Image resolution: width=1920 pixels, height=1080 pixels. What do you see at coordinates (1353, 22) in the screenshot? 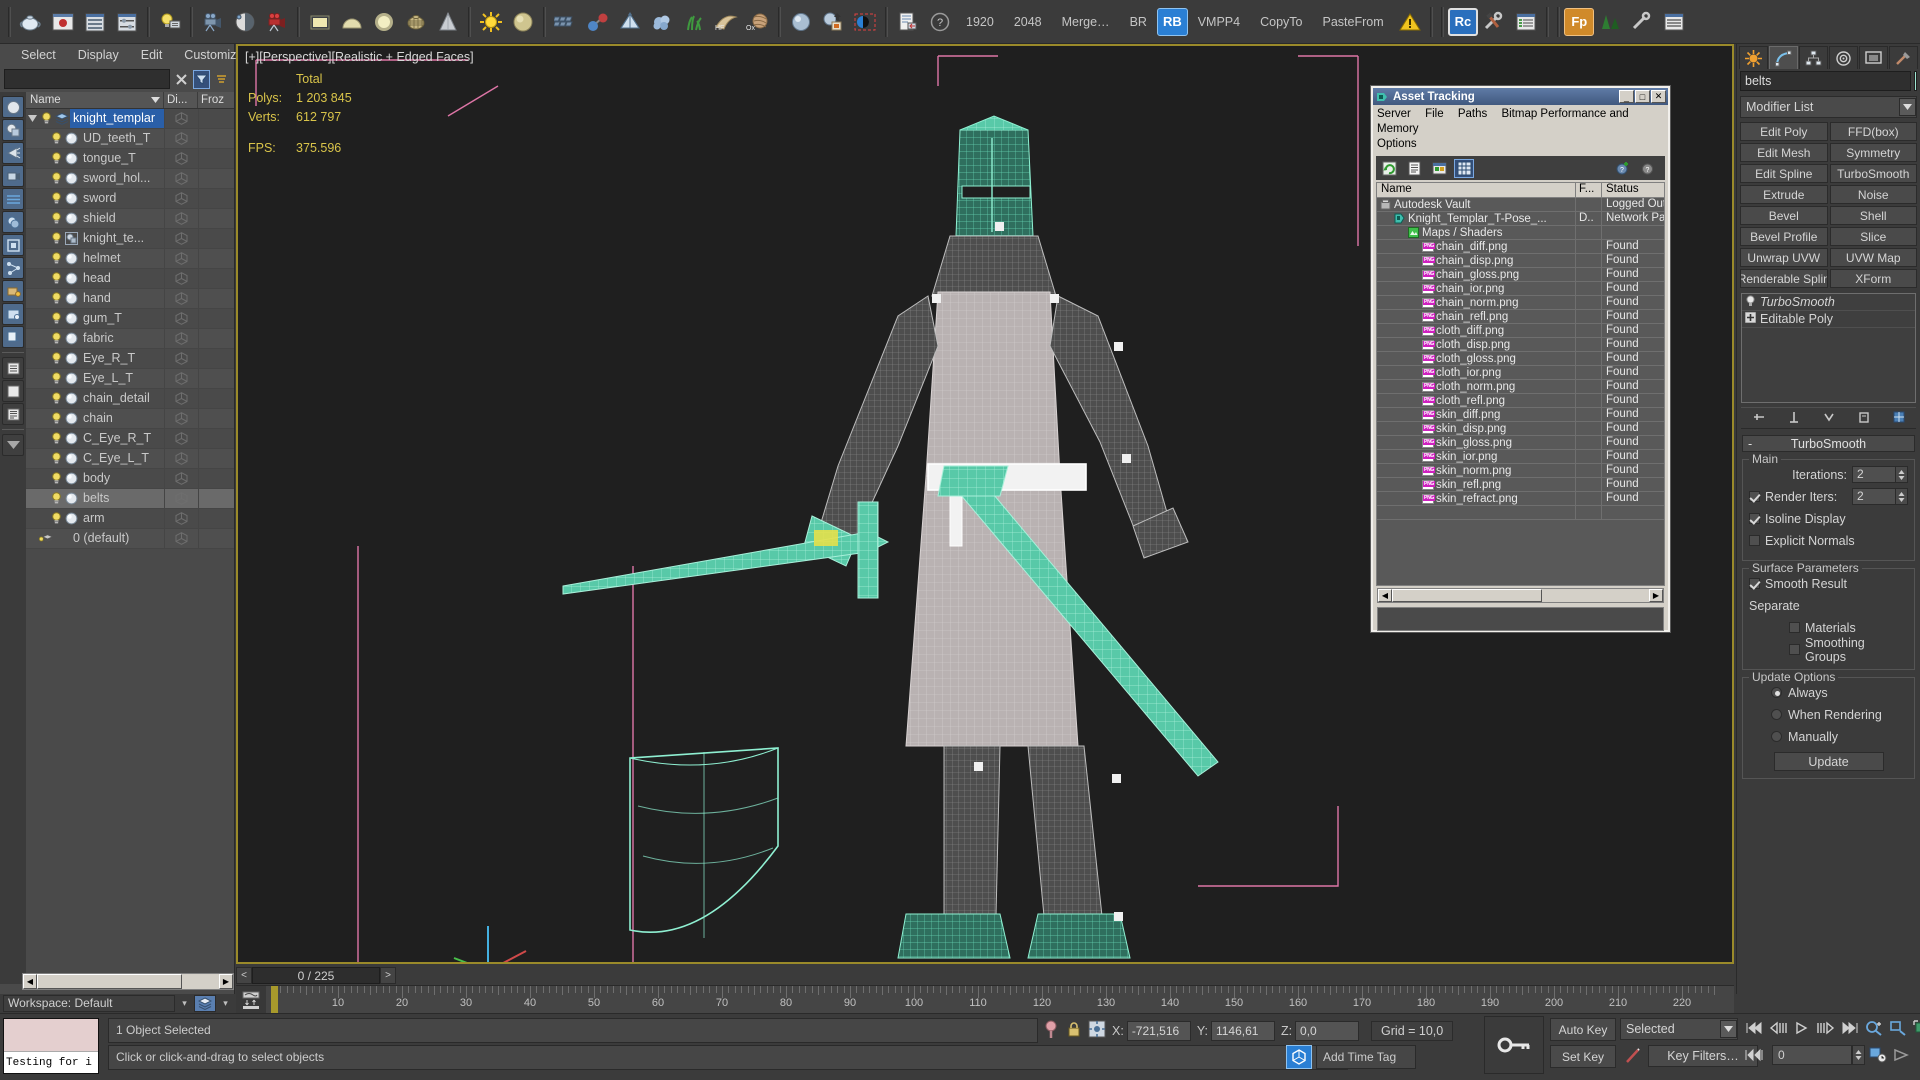
I see `paste-from-button: PasteFrom` at bounding box center [1353, 22].